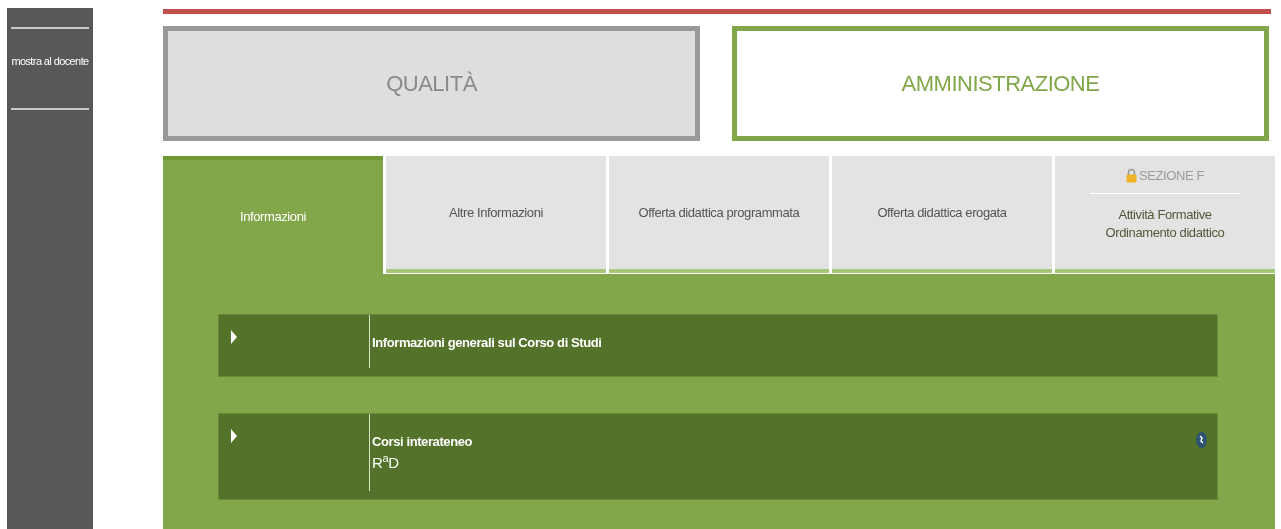 The width and height of the screenshot is (1281, 529). What do you see at coordinates (50, 61) in the screenshot?
I see `sidebar-link: mostra al docente` at bounding box center [50, 61].